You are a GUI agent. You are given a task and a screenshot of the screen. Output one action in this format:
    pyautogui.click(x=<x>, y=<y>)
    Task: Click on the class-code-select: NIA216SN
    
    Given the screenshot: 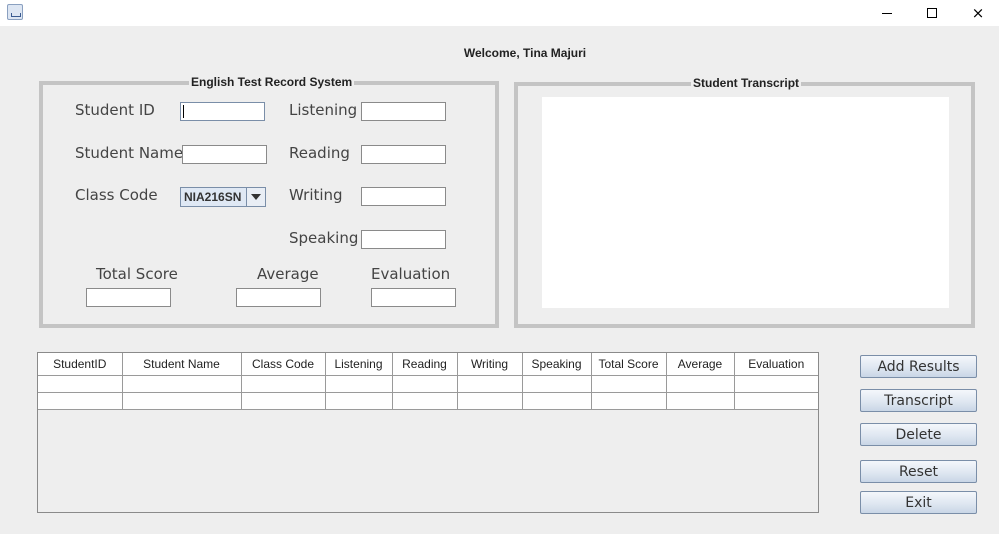 What is the action you would take?
    pyautogui.click(x=223, y=197)
    